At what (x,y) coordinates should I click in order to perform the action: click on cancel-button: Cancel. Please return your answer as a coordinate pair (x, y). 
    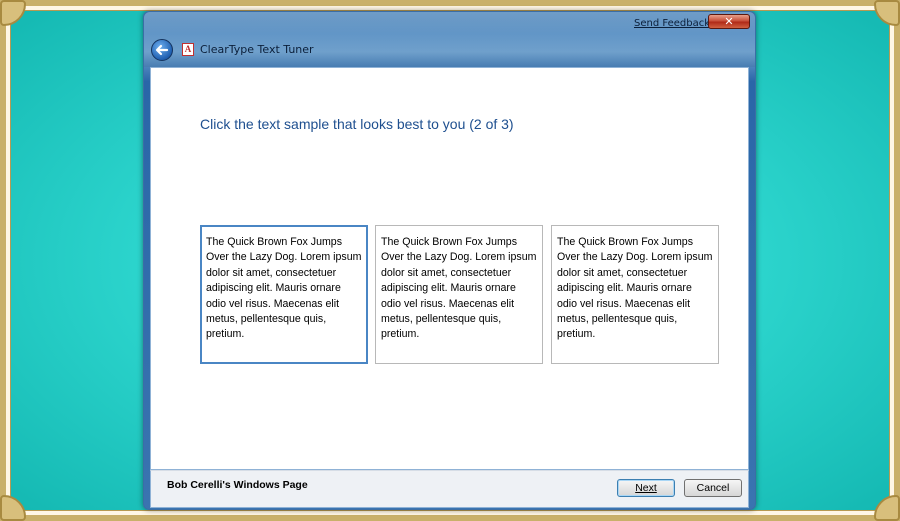
    Looking at the image, I should click on (713, 488).